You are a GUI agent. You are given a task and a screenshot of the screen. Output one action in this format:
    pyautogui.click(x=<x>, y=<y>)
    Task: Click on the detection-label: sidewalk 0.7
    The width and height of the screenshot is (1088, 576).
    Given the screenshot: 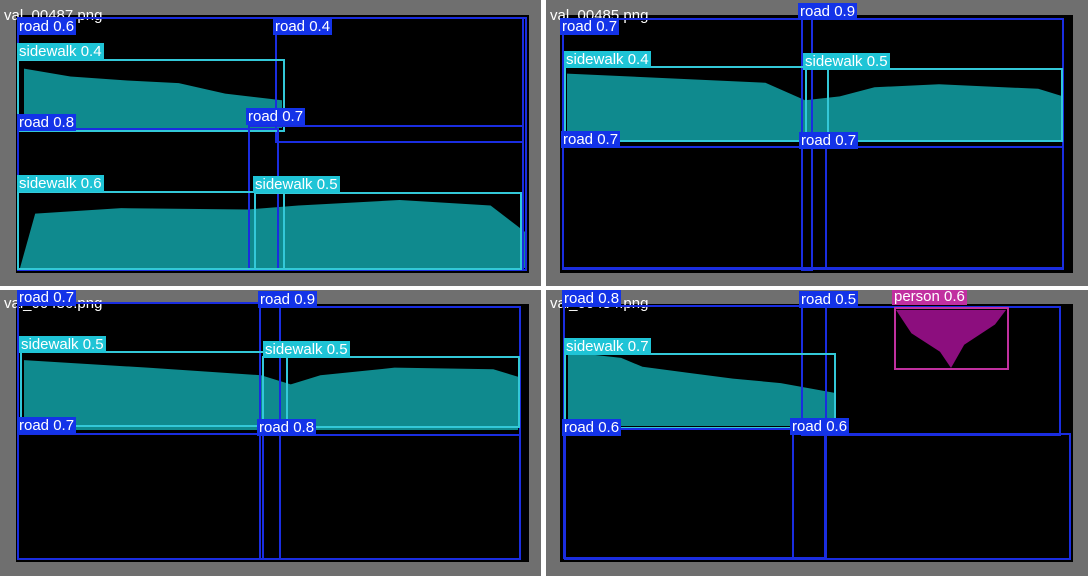 What is the action you would take?
    pyautogui.click(x=607, y=346)
    